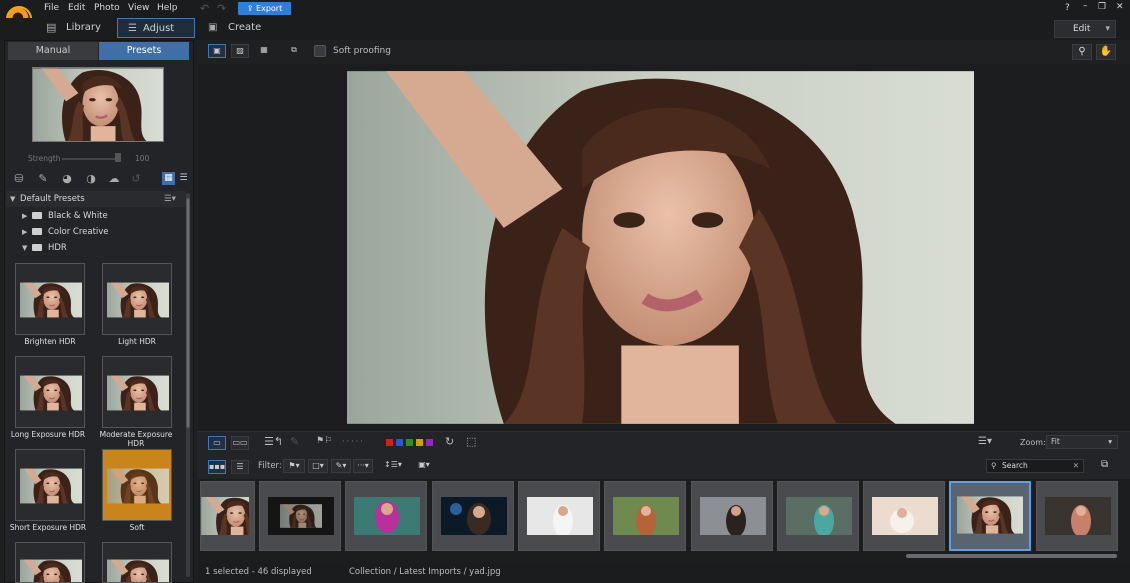 This screenshot has width=1130, height=583. What do you see at coordinates (294, 466) in the screenshot?
I see `filter-flag-dropdown: ⚑▾` at bounding box center [294, 466].